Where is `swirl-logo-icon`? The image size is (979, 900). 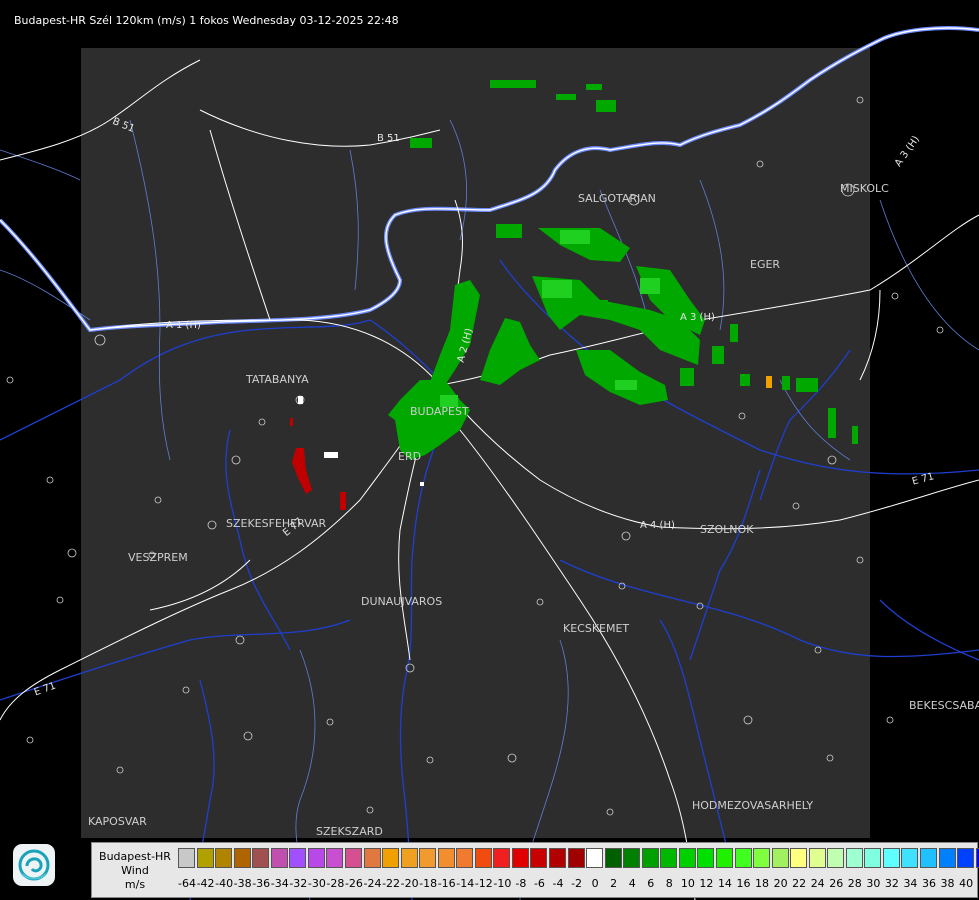
swirl-logo-icon is located at coordinates (34, 865).